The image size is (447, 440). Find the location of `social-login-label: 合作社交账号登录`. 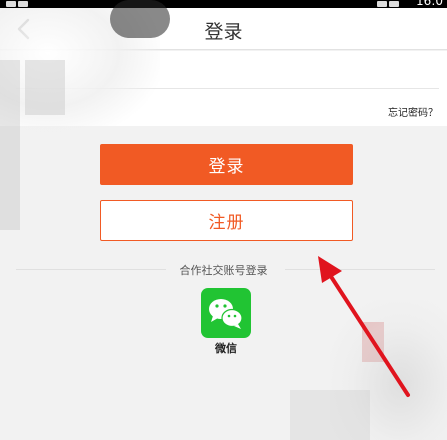

social-login-label: 合作社交账号登录 is located at coordinates (223, 270).